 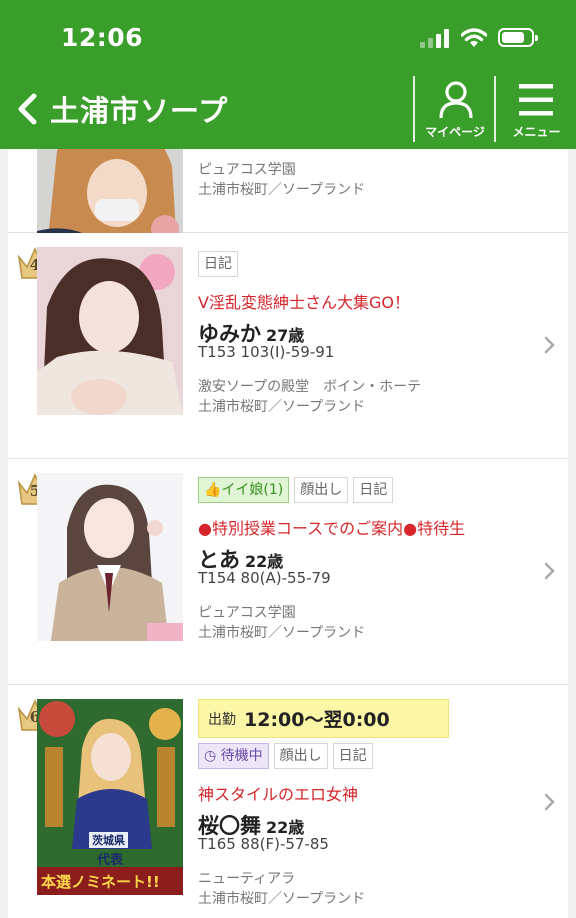 I want to click on list-item: ピュアコス学園 土浦市桜町／ソープランド, so click(x=288, y=199).